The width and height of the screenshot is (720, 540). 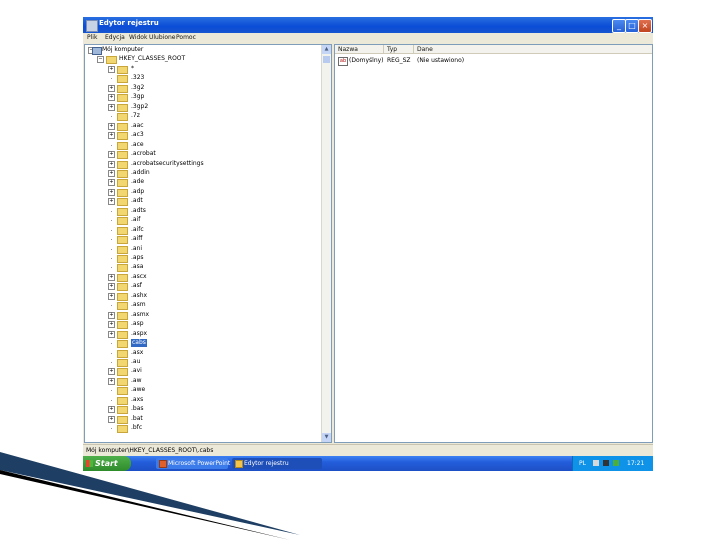 What do you see at coordinates (326, 437) in the screenshot?
I see `scroll-down-arrow-icon: ▼` at bounding box center [326, 437].